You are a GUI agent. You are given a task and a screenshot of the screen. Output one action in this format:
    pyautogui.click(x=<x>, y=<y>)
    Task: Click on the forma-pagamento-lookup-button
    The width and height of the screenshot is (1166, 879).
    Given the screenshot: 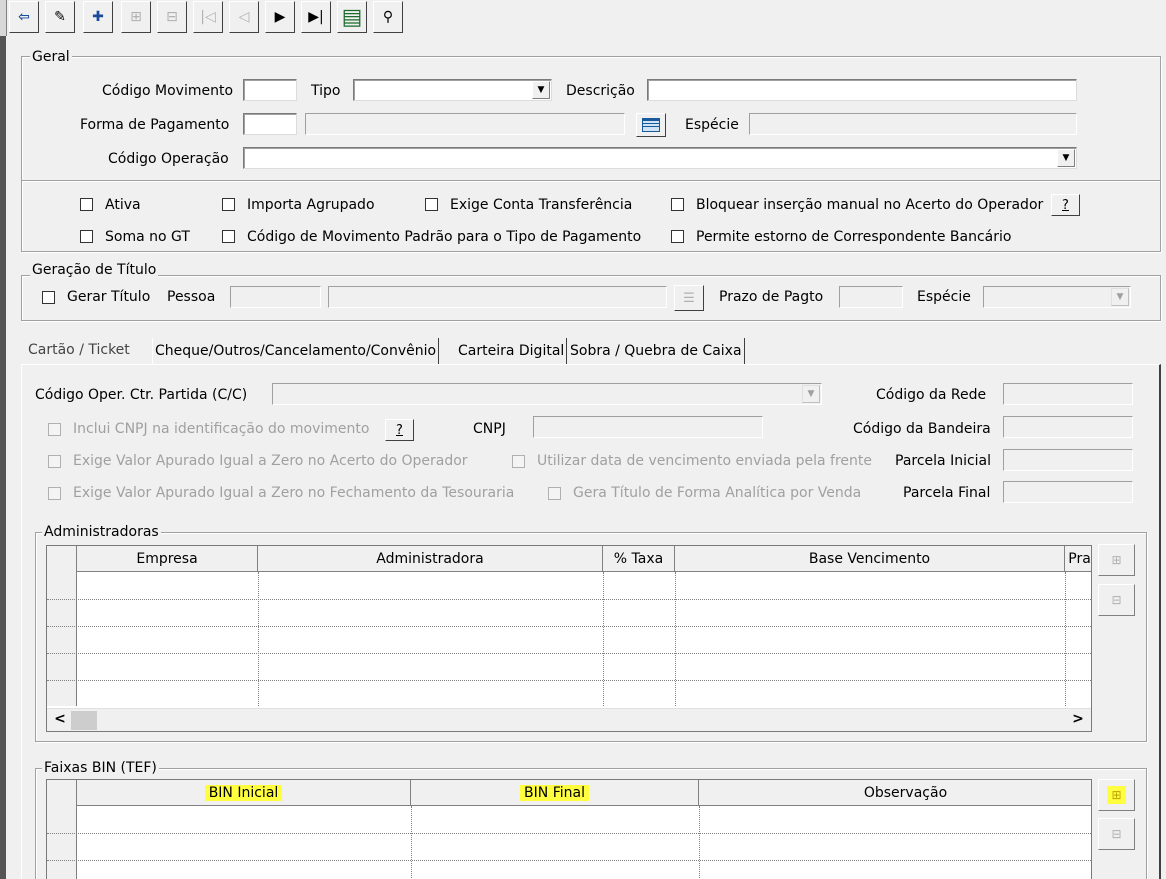 What is the action you would take?
    pyautogui.click(x=651, y=125)
    